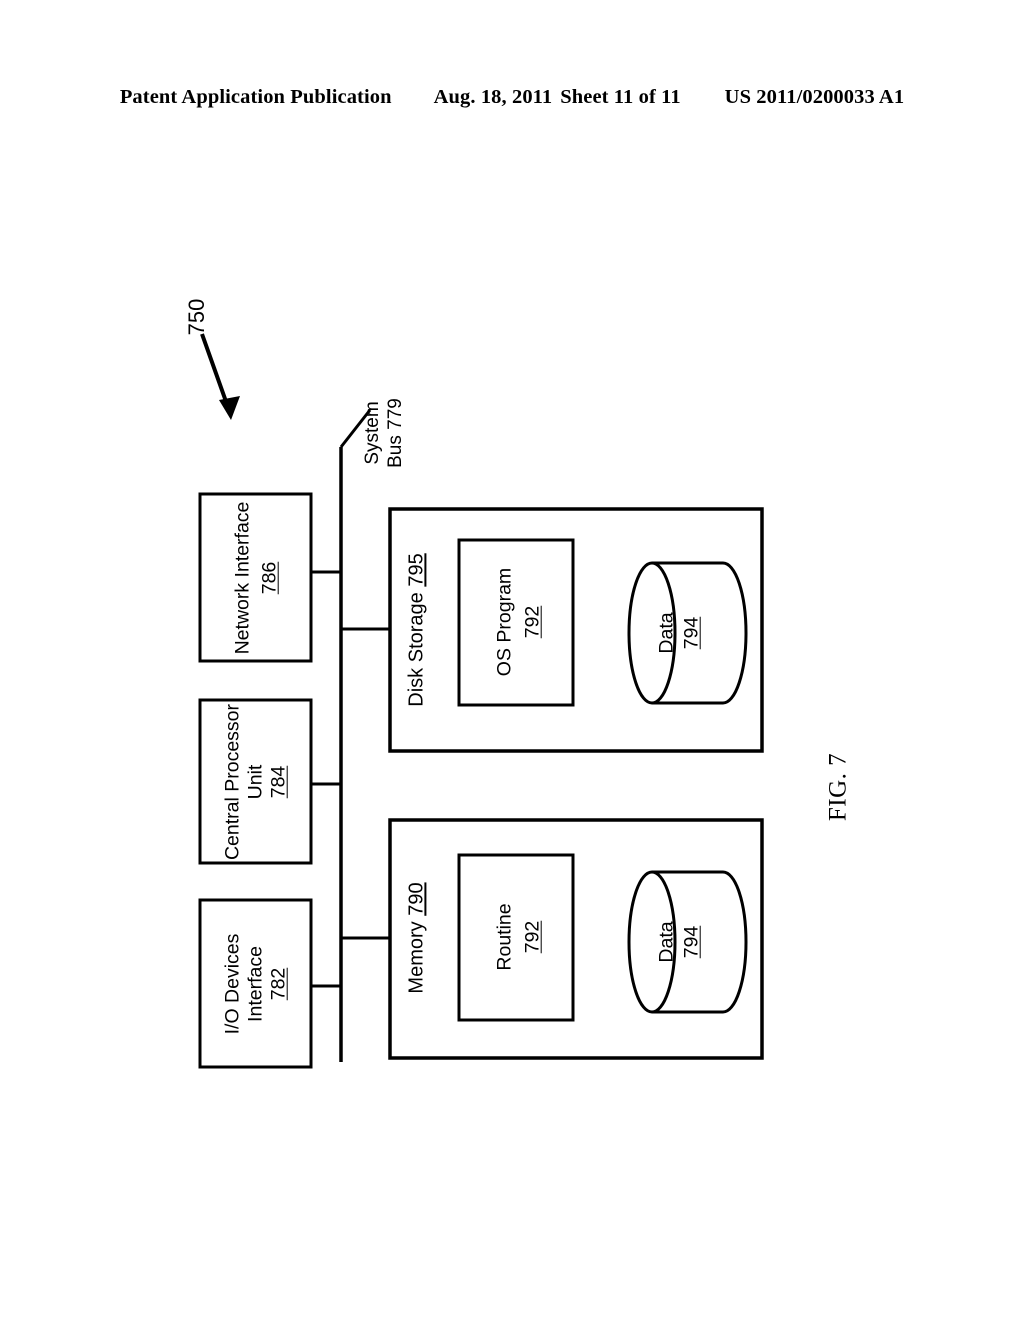 This screenshot has width=1024, height=1320. Describe the element at coordinates (197, 317) in the screenshot. I see `system-reference-number: 750` at that location.